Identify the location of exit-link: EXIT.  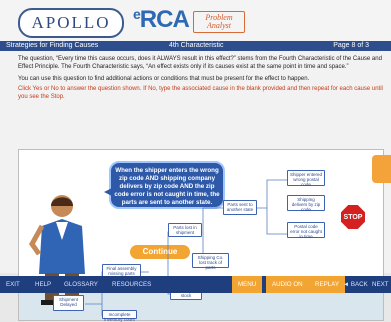
(13, 284).